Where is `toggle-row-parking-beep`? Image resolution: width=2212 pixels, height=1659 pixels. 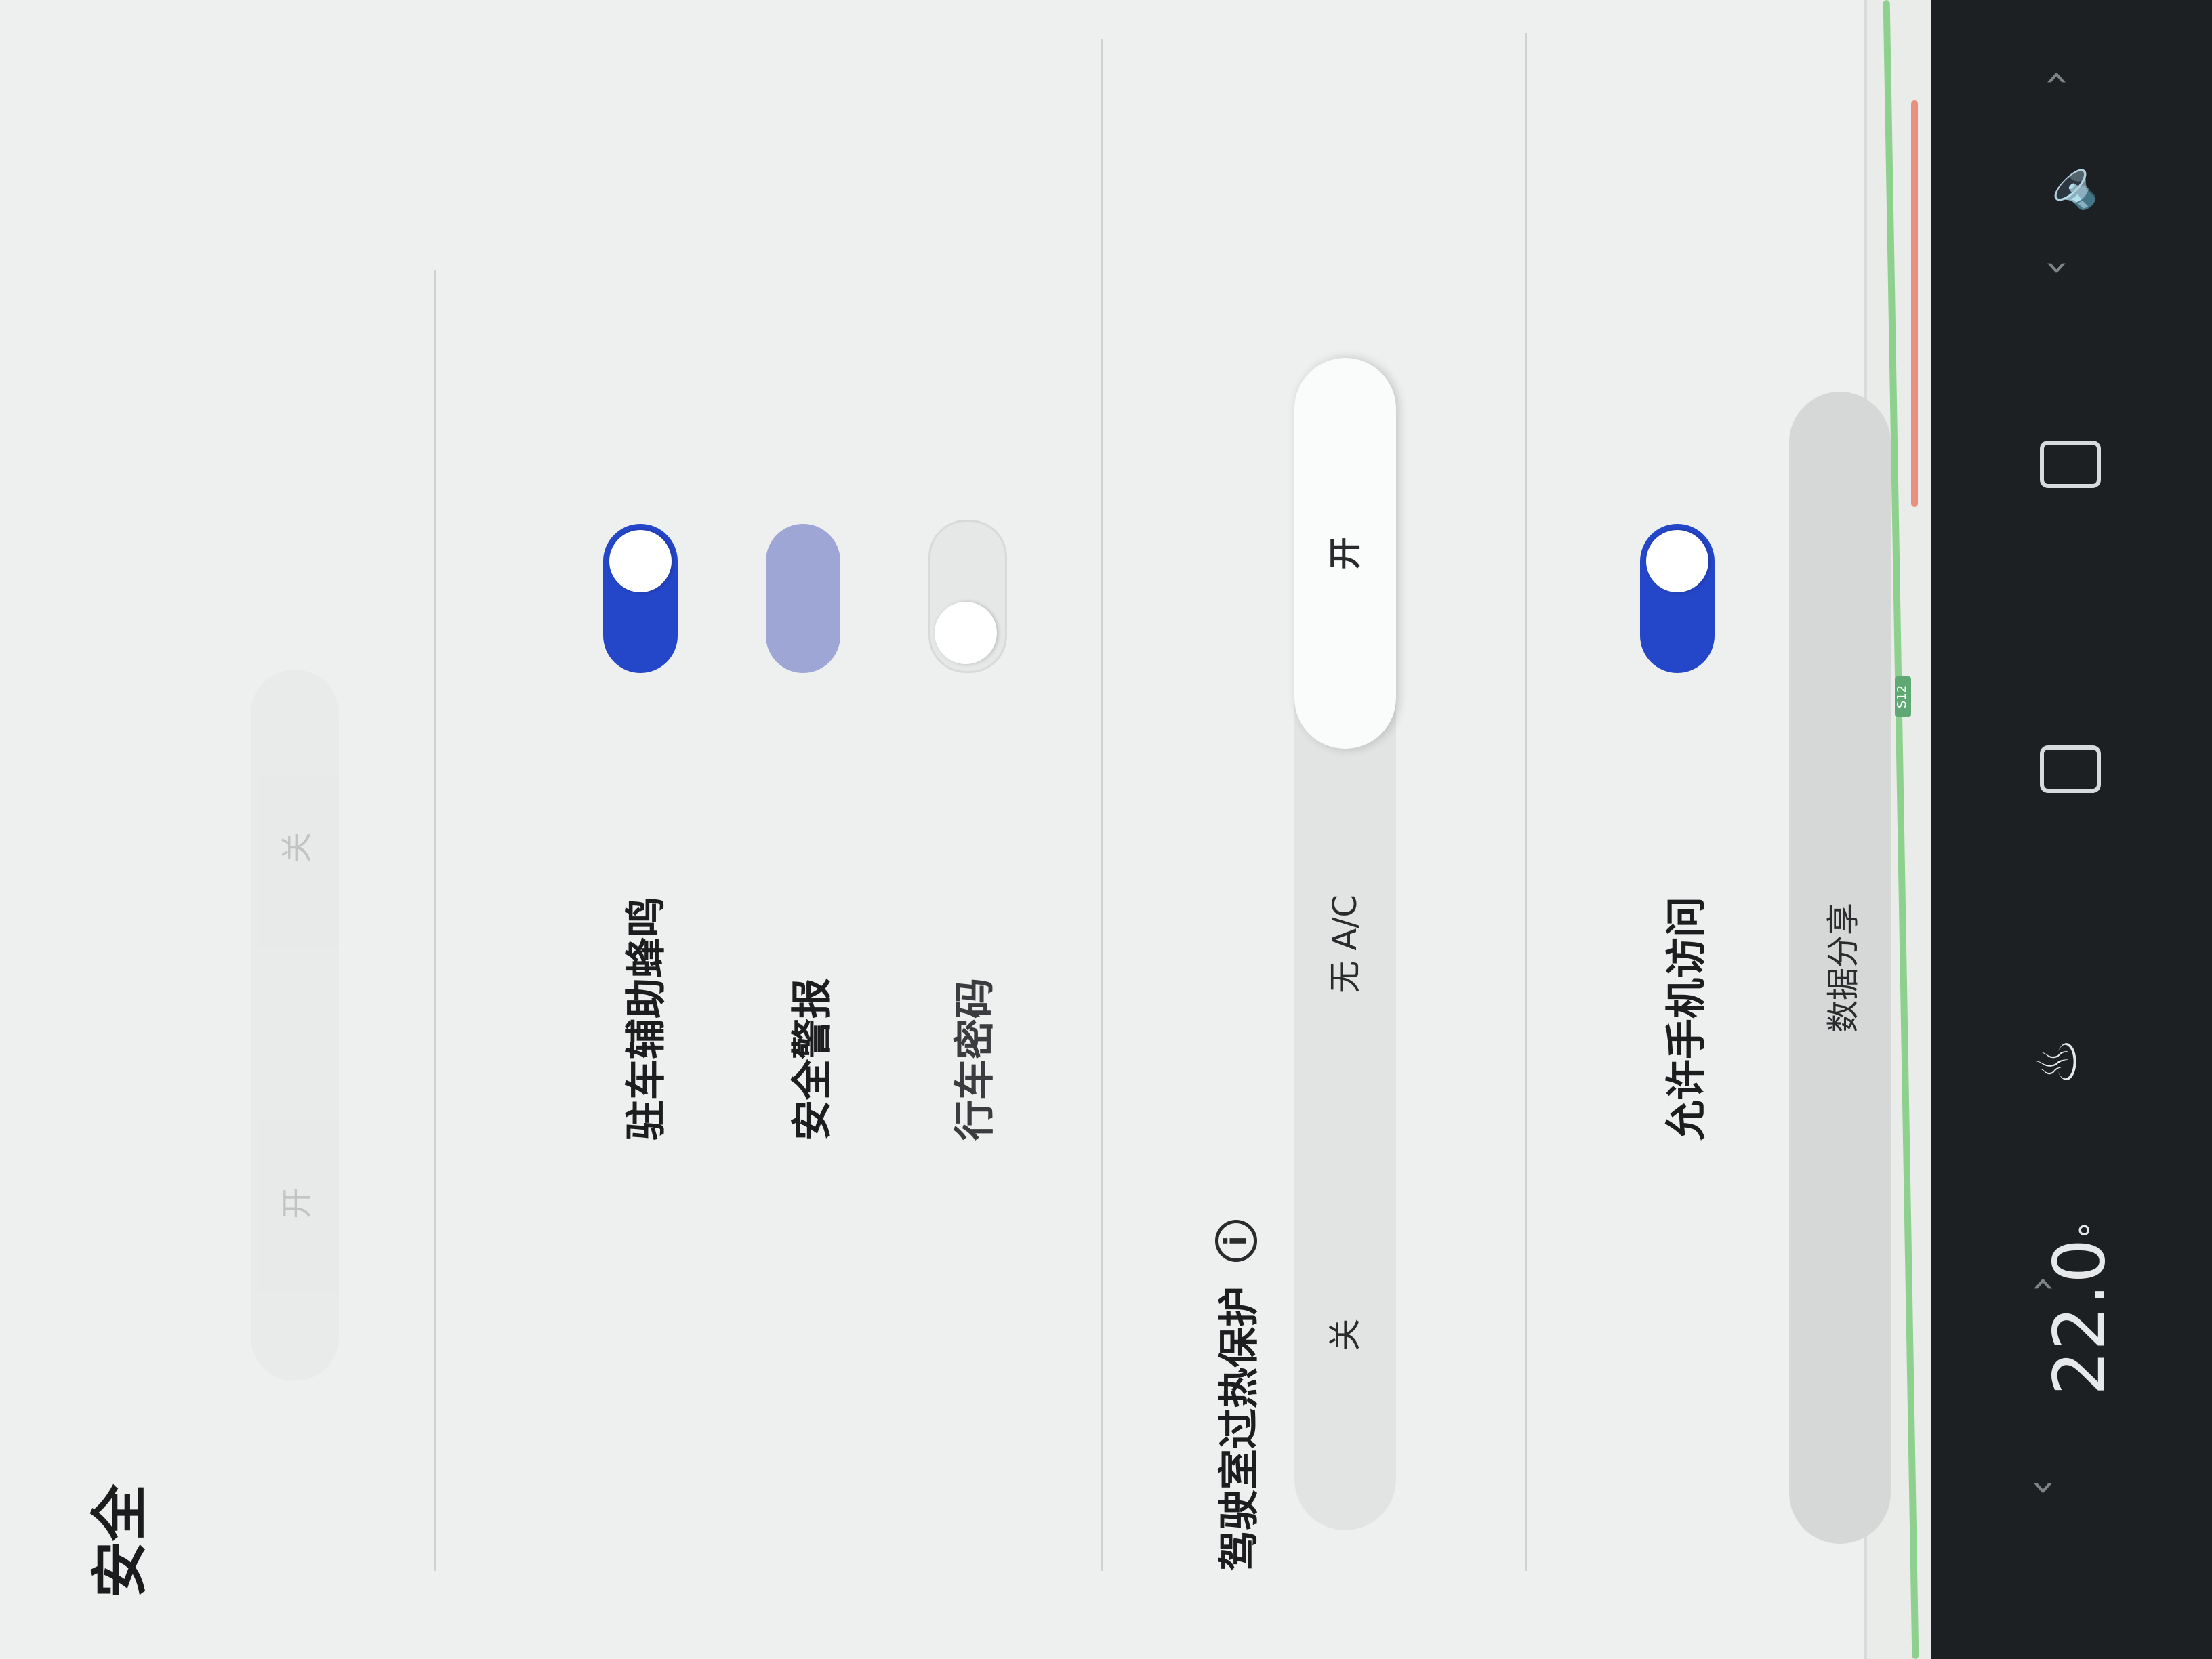
toggle-row-parking-beep is located at coordinates (640, 598).